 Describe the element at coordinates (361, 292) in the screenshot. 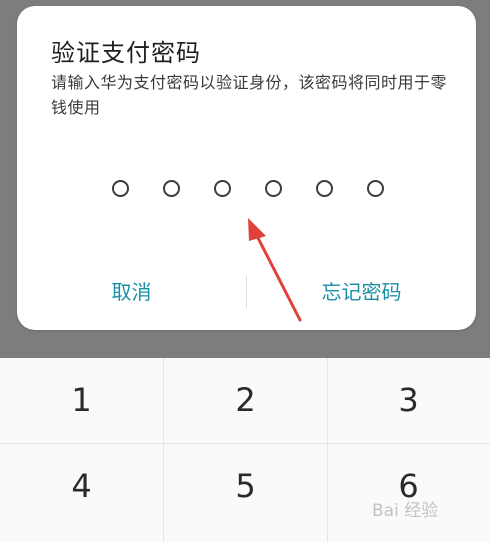

I see `forgot-password-button: 忘记密码` at that location.